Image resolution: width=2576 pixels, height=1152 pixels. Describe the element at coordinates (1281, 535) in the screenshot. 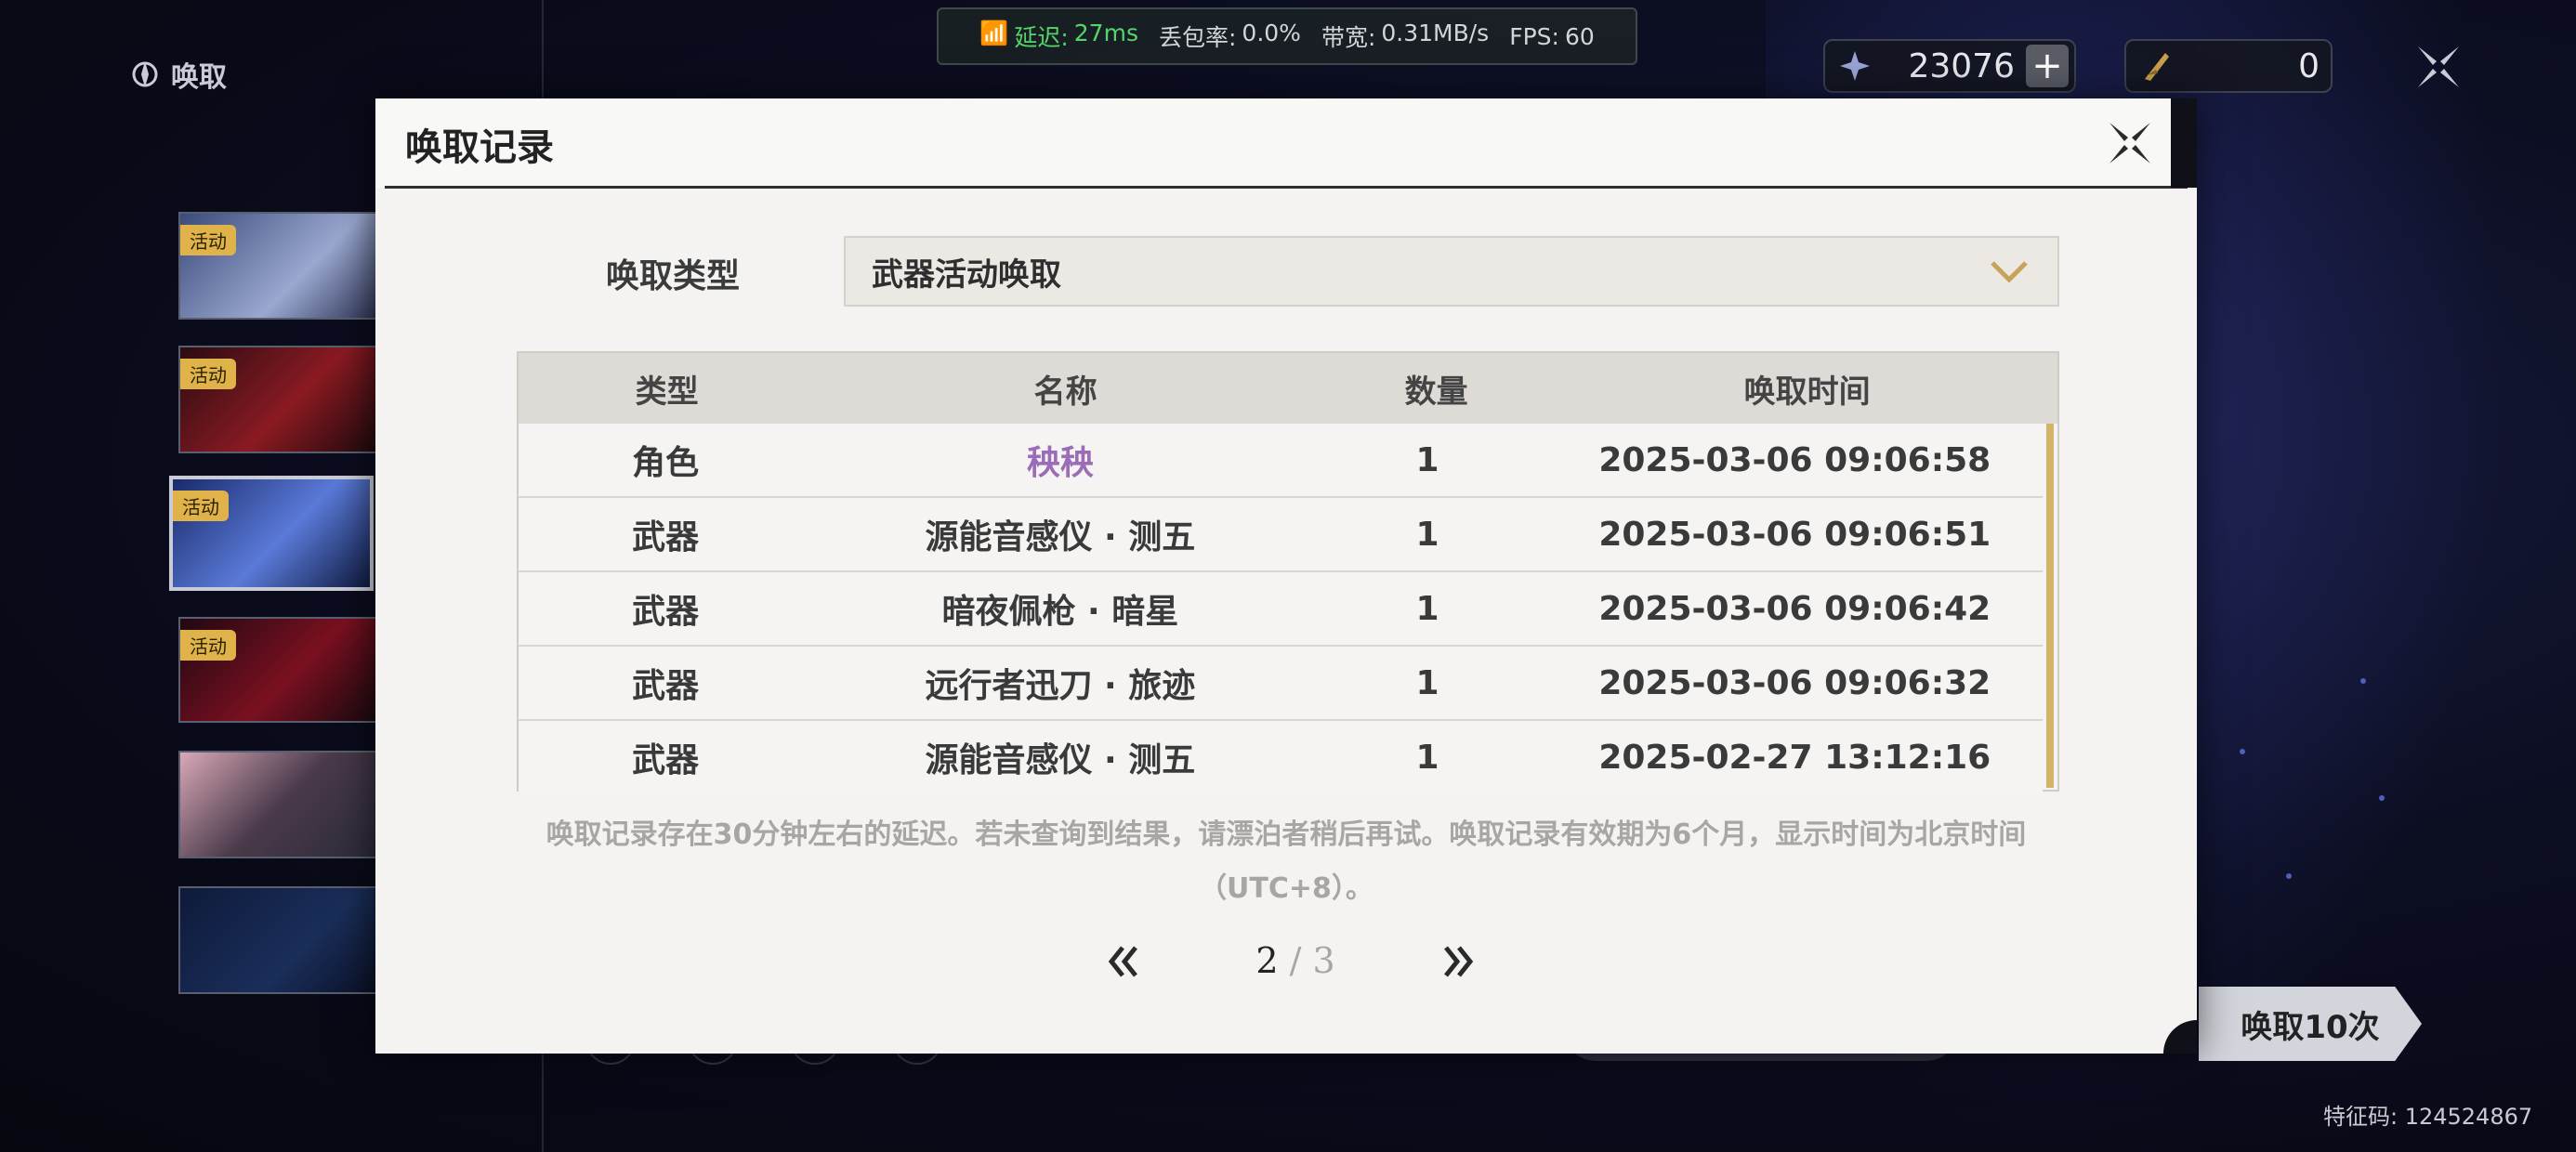

I see `table-row: 武器 源能音感仪 · 测五 1 2025-03-06 09:06:51` at that location.